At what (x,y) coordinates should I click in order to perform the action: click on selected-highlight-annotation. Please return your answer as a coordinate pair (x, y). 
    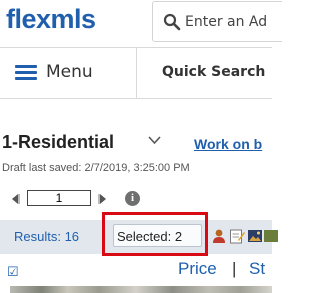
    Looking at the image, I should click on (155, 234).